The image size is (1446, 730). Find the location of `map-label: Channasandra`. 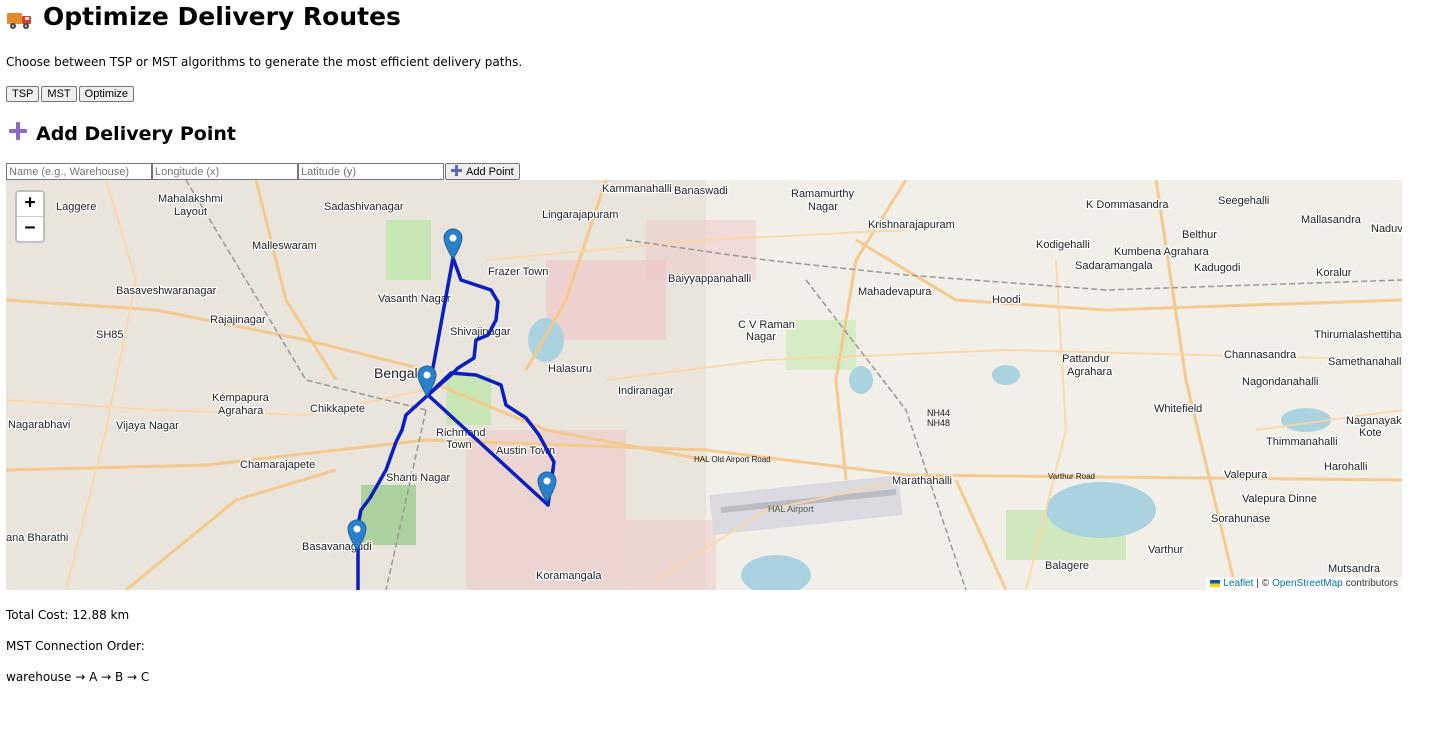

map-label: Channasandra is located at coordinates (1260, 355).